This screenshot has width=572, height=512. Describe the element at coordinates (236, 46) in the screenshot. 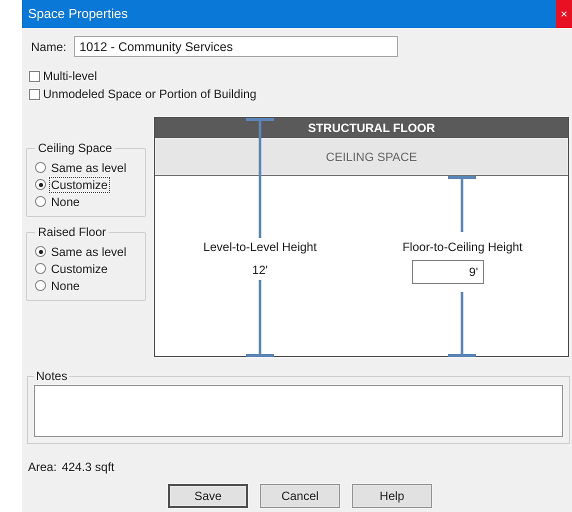

I see `name-field: 1012 - Community Services` at that location.